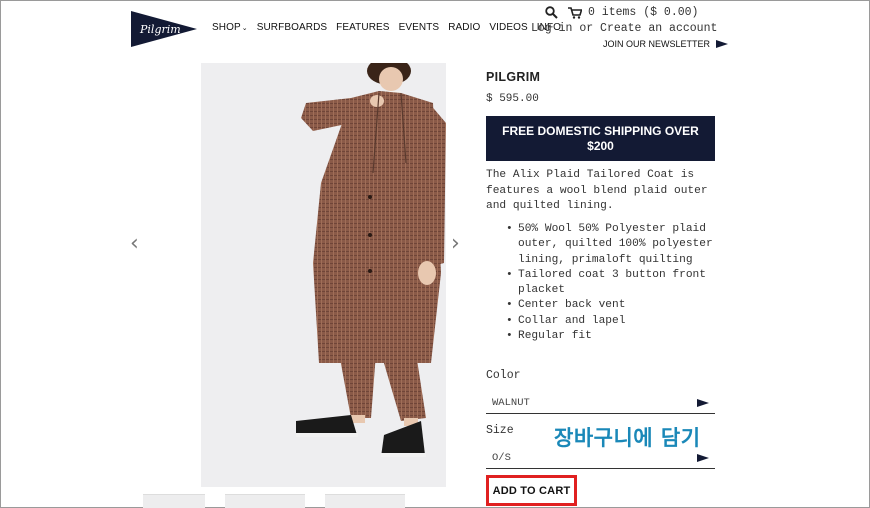  I want to click on pilgrim-logo: Pilgrim, so click(164, 29).